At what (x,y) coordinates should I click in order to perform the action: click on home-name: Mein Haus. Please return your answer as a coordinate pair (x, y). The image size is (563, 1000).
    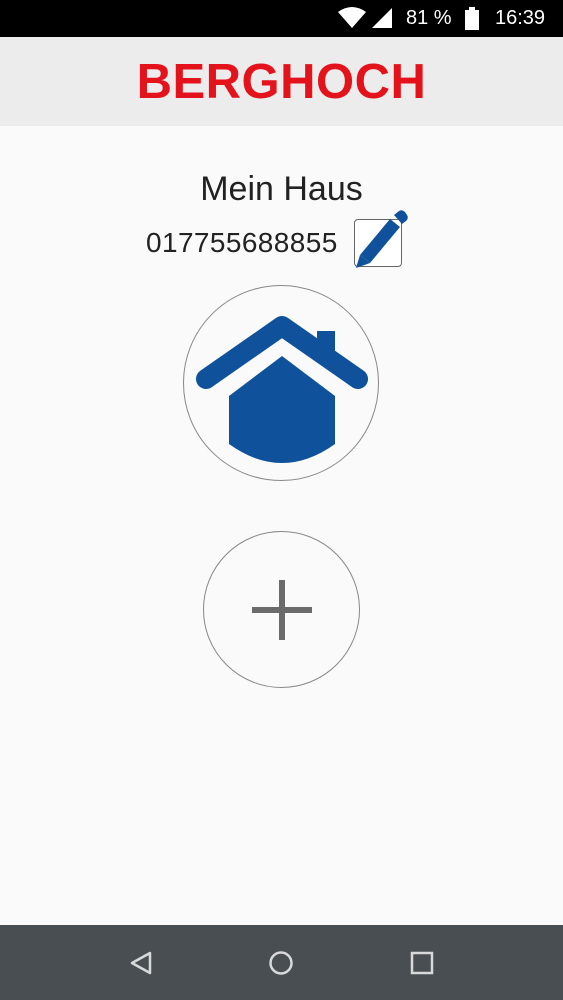
    Looking at the image, I should click on (281, 189).